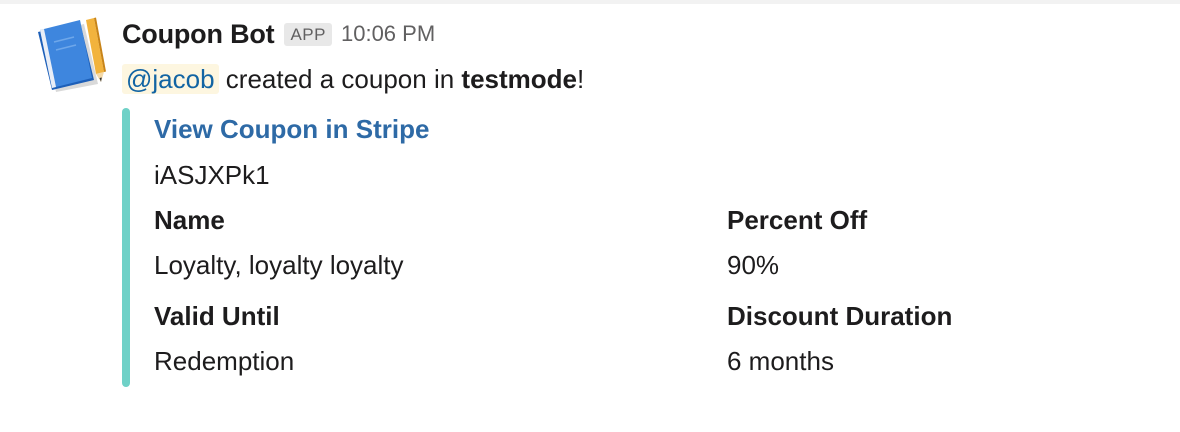  What do you see at coordinates (642, 79) in the screenshot?
I see `message-text: @jacob created a coupon in testmode!` at bounding box center [642, 79].